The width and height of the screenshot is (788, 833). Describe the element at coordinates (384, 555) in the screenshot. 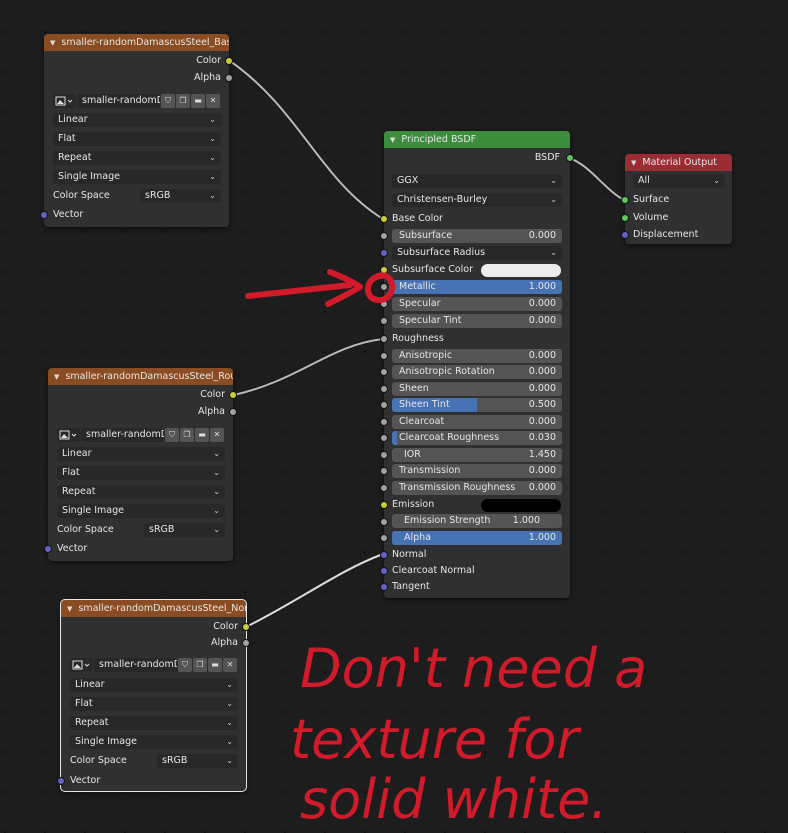

I see `normal-socket` at that location.